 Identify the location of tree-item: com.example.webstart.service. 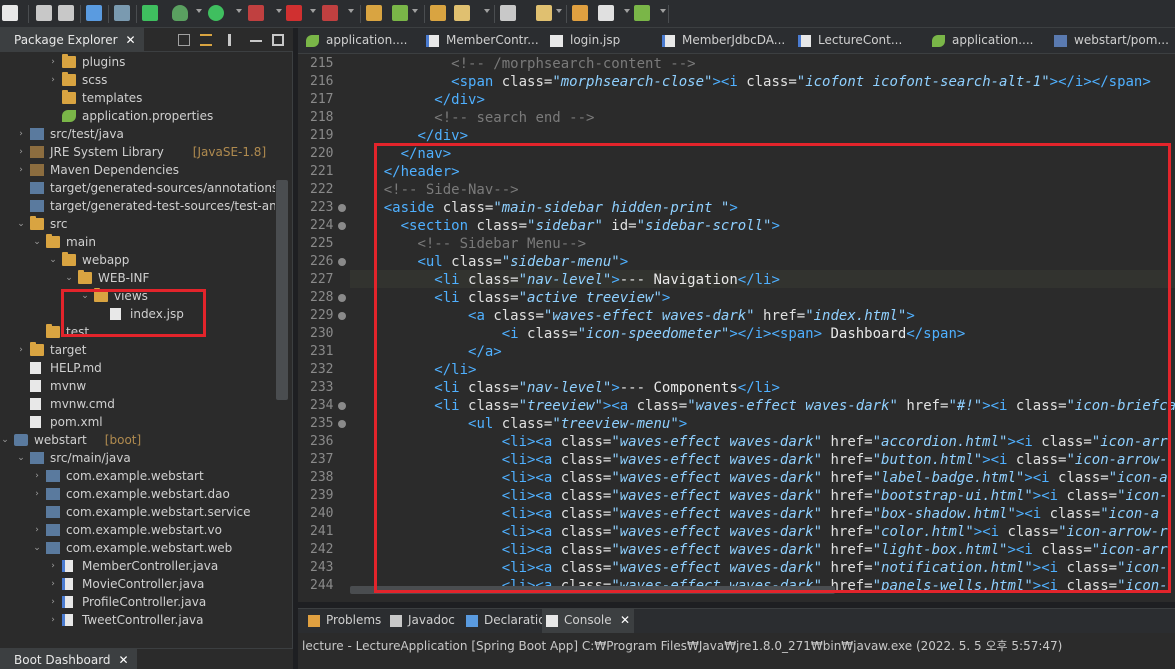
(137, 512).